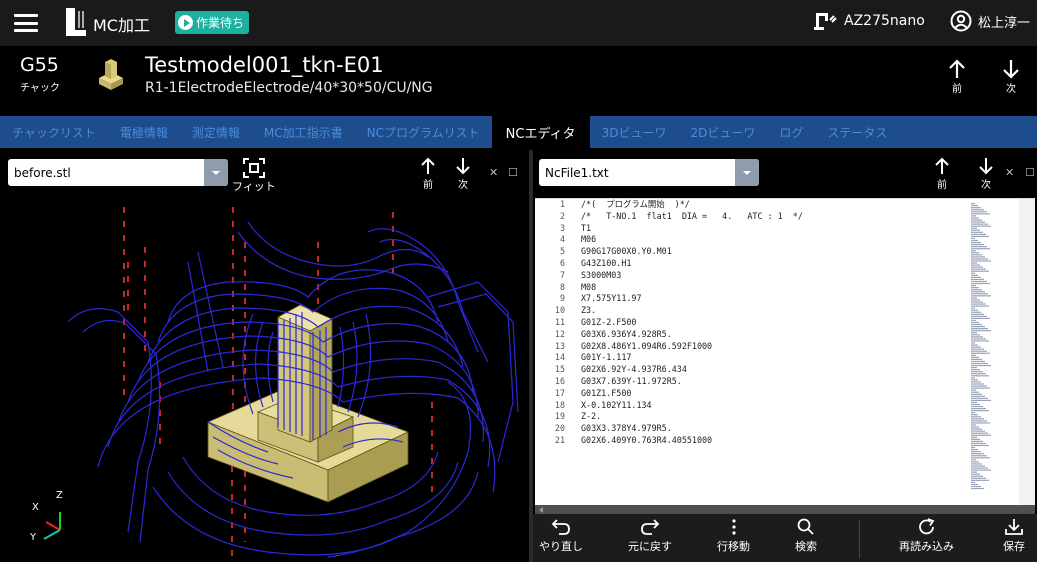  I want to click on user-name: 松上淳一, so click(1004, 23).